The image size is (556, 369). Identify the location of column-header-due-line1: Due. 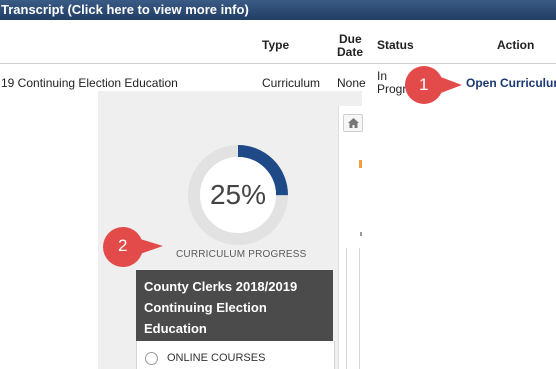
(350, 39).